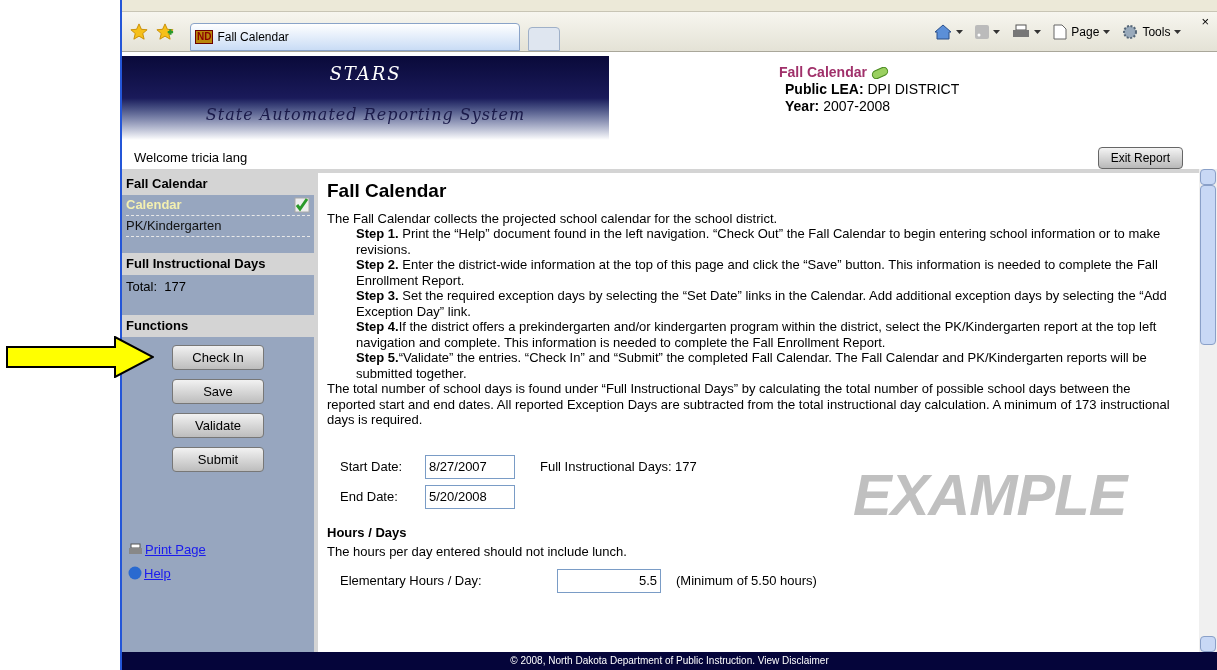  Describe the element at coordinates (872, 89) in the screenshot. I see `lea-text: Public LEA: DPI DISTRICT` at that location.